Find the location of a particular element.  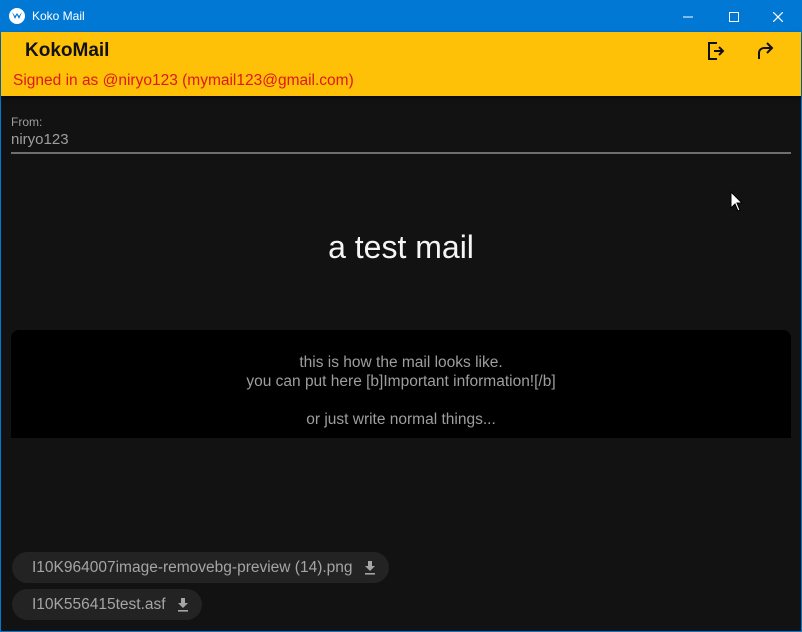

maximize-button is located at coordinates (734, 16).